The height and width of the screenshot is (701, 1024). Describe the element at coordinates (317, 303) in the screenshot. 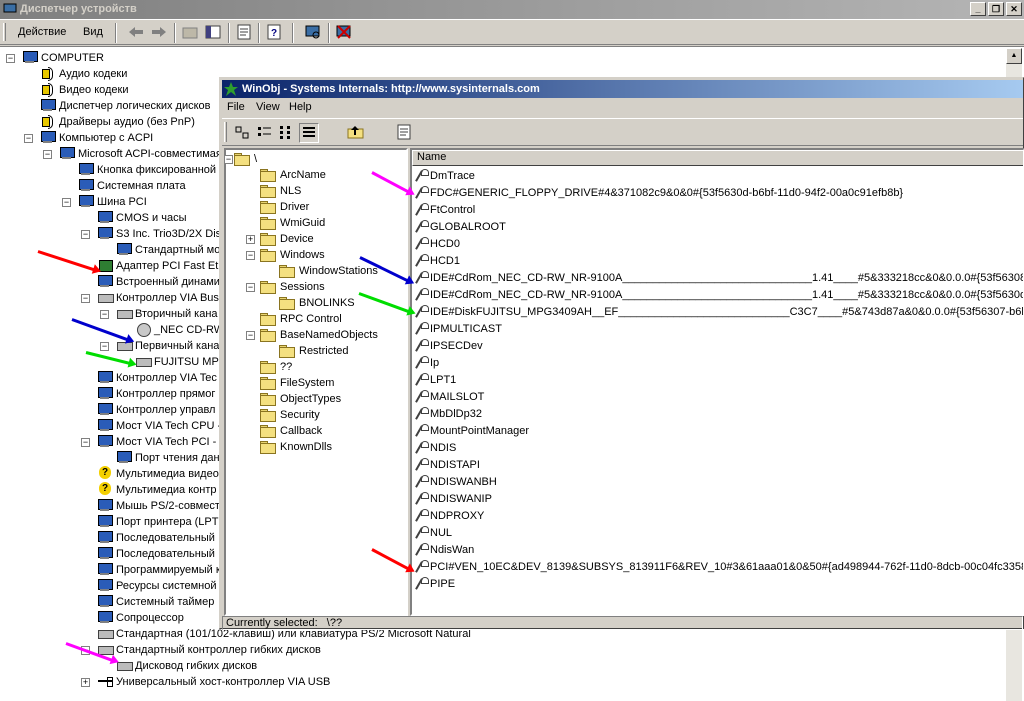

I see `namespace-folder: BNOLINKS` at that location.